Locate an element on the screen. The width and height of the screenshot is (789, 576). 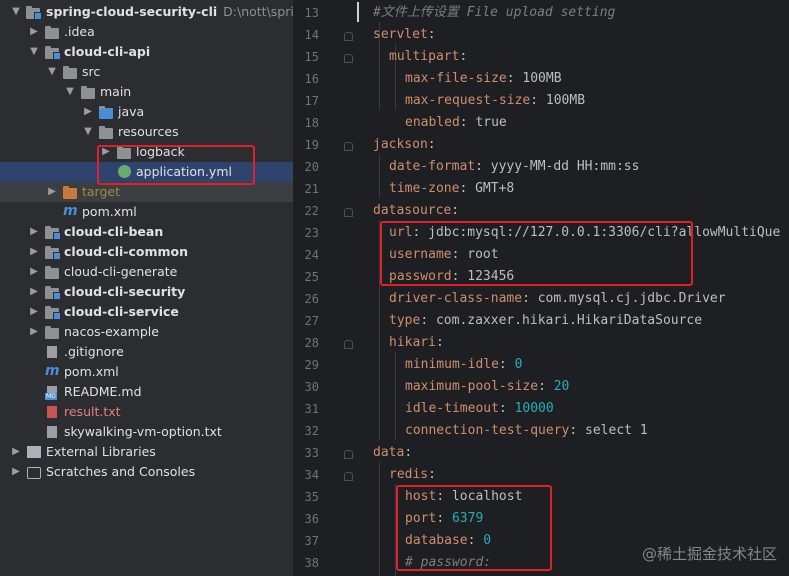
yaml-key: jackson is located at coordinates (400, 144).